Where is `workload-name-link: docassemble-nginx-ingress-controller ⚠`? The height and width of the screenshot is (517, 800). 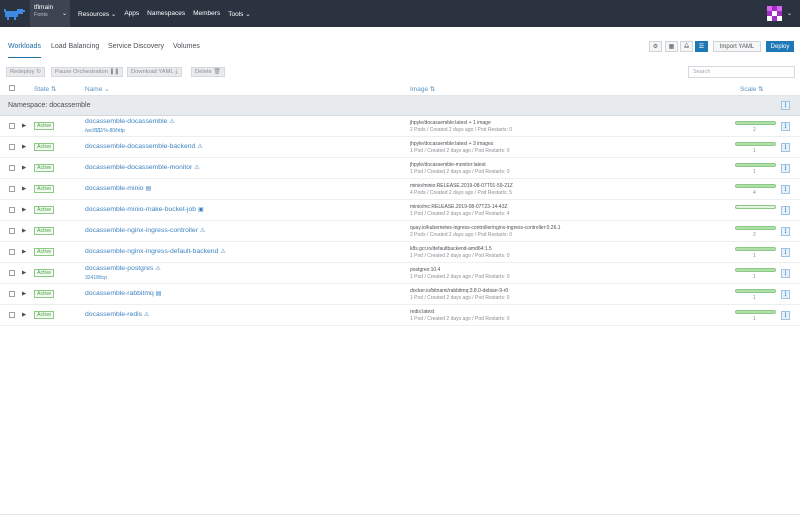
workload-name-link: docassemble-nginx-ingress-controller ⚠ is located at coordinates (145, 230).